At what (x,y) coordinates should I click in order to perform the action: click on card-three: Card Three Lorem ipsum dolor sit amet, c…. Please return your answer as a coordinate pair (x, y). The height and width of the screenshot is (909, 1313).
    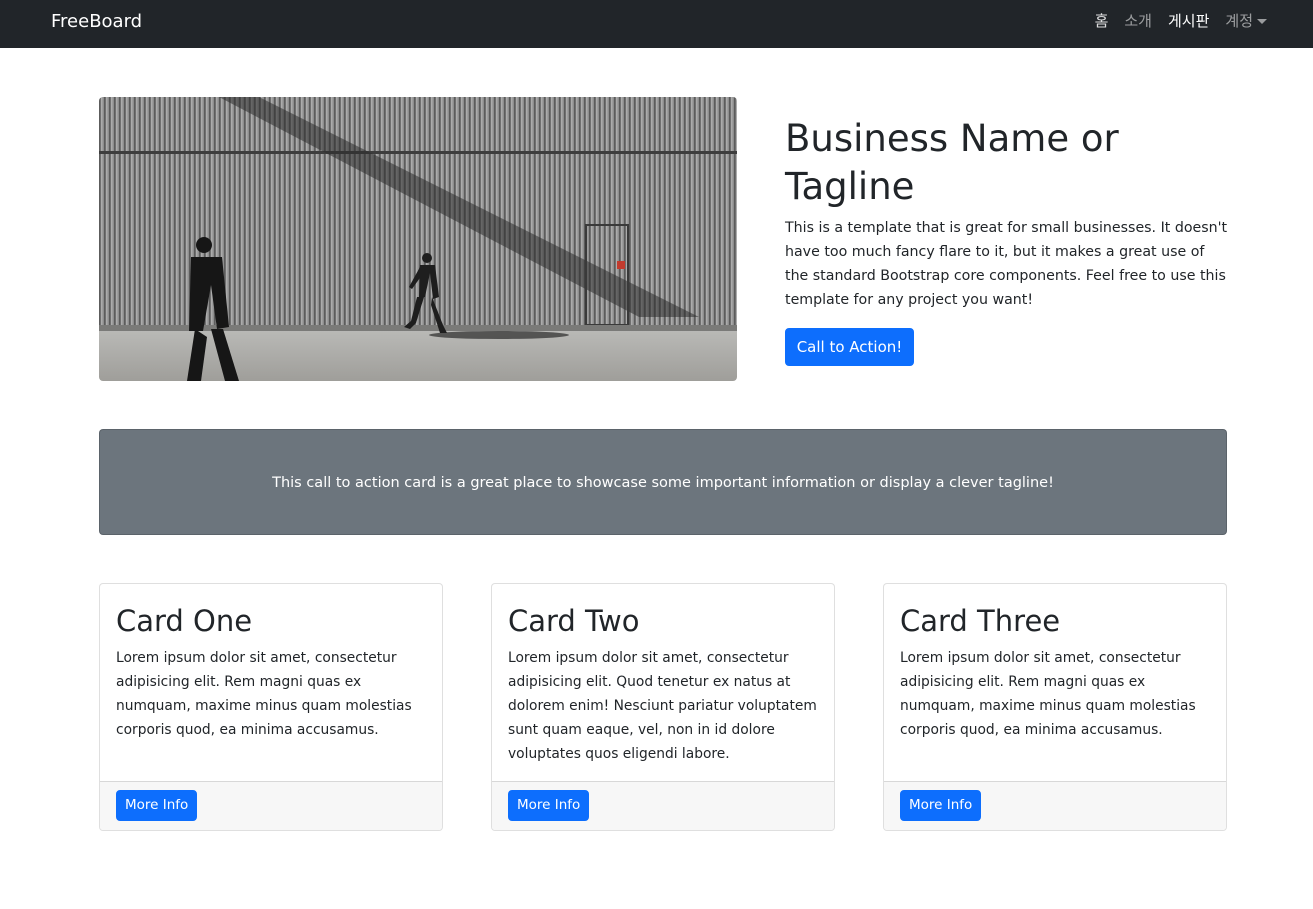
    Looking at the image, I should click on (1055, 707).